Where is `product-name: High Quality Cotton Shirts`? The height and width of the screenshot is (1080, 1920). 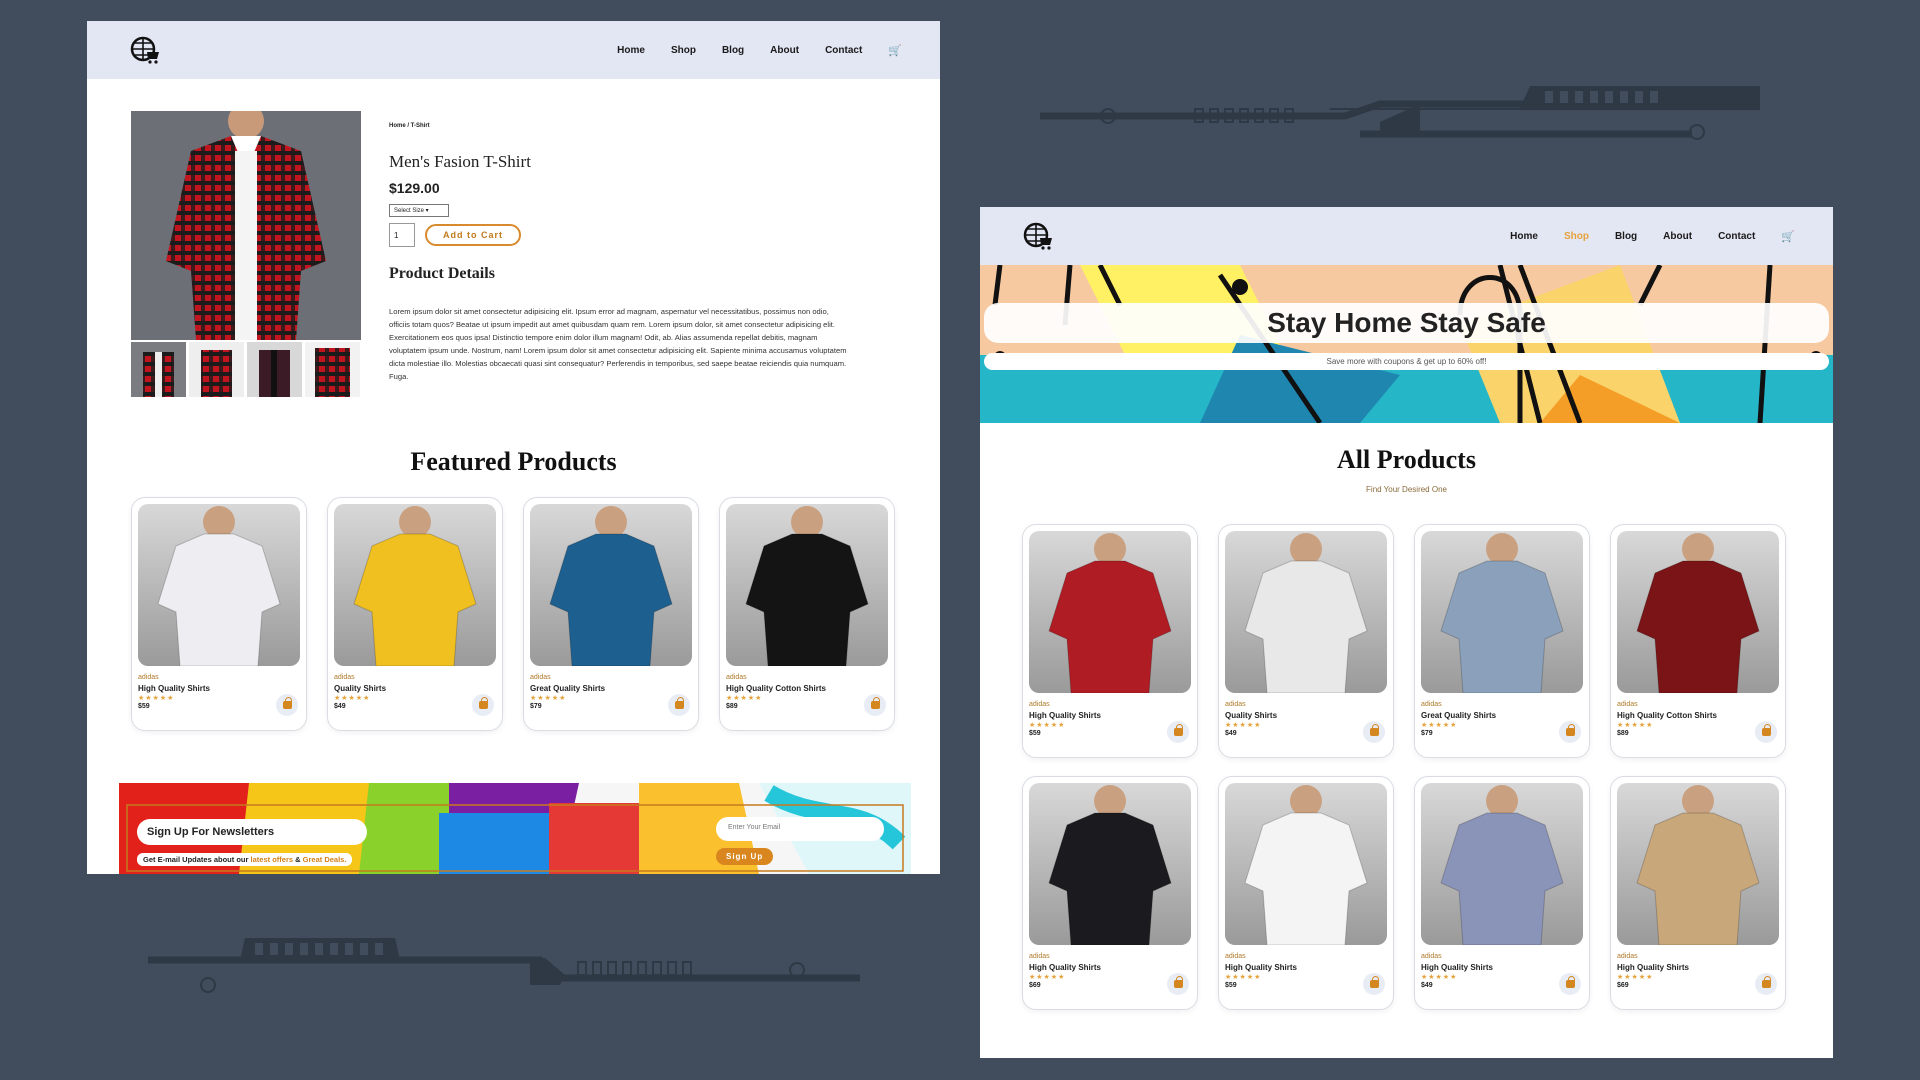
product-name: High Quality Cotton Shirts is located at coordinates (1667, 715).